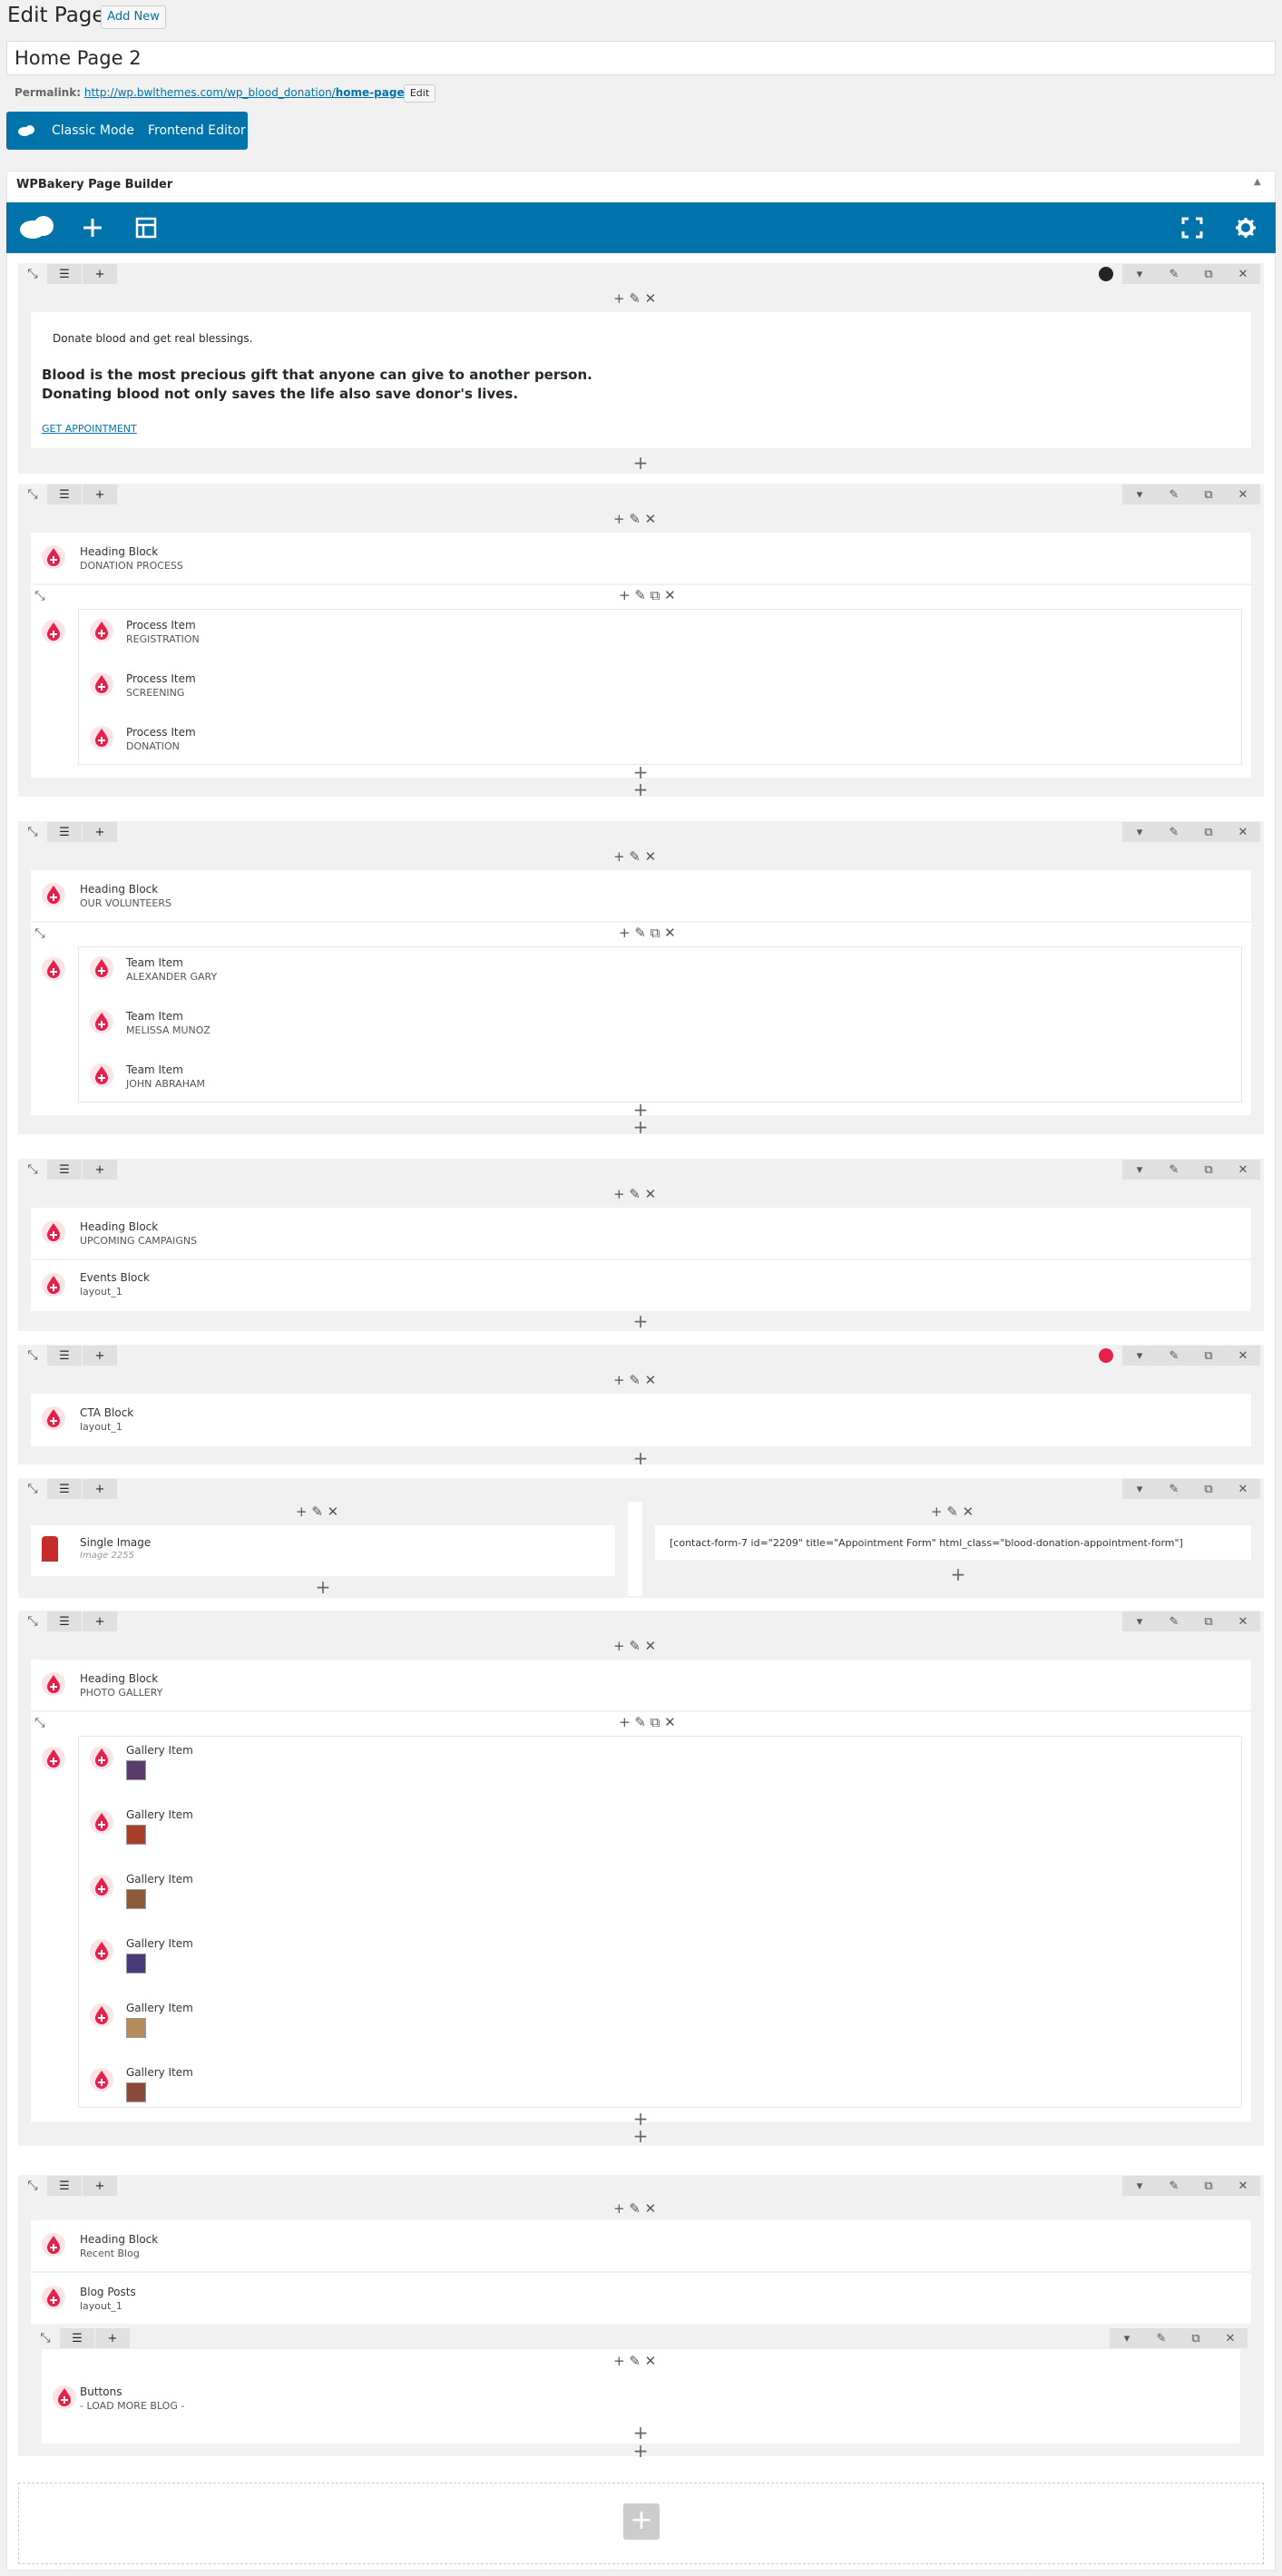 The width and height of the screenshot is (1282, 2576). I want to click on get-appointment-link: GET APPOINTMENT, so click(89, 429).